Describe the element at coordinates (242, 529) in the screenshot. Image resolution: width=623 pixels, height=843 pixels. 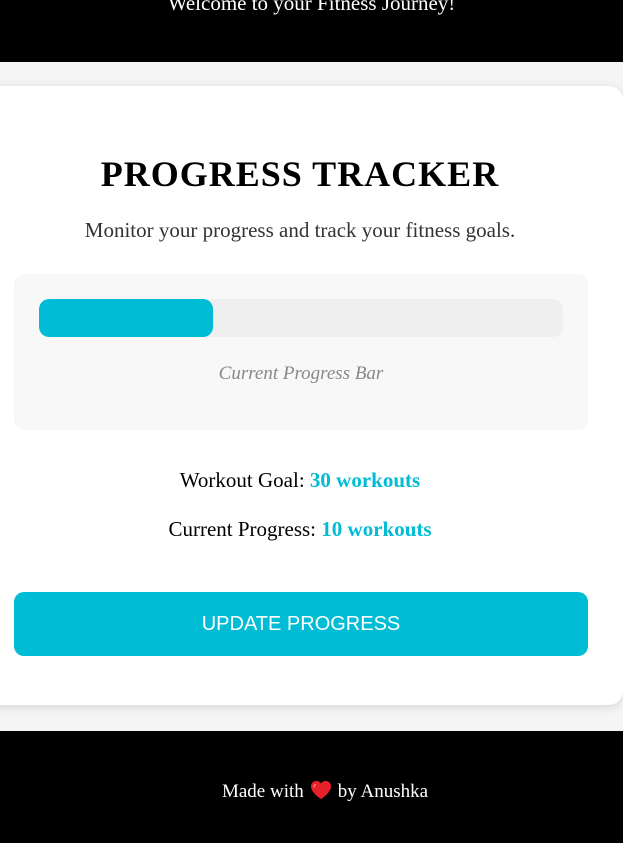
I see `current-progress-label: Current Progress:` at that location.